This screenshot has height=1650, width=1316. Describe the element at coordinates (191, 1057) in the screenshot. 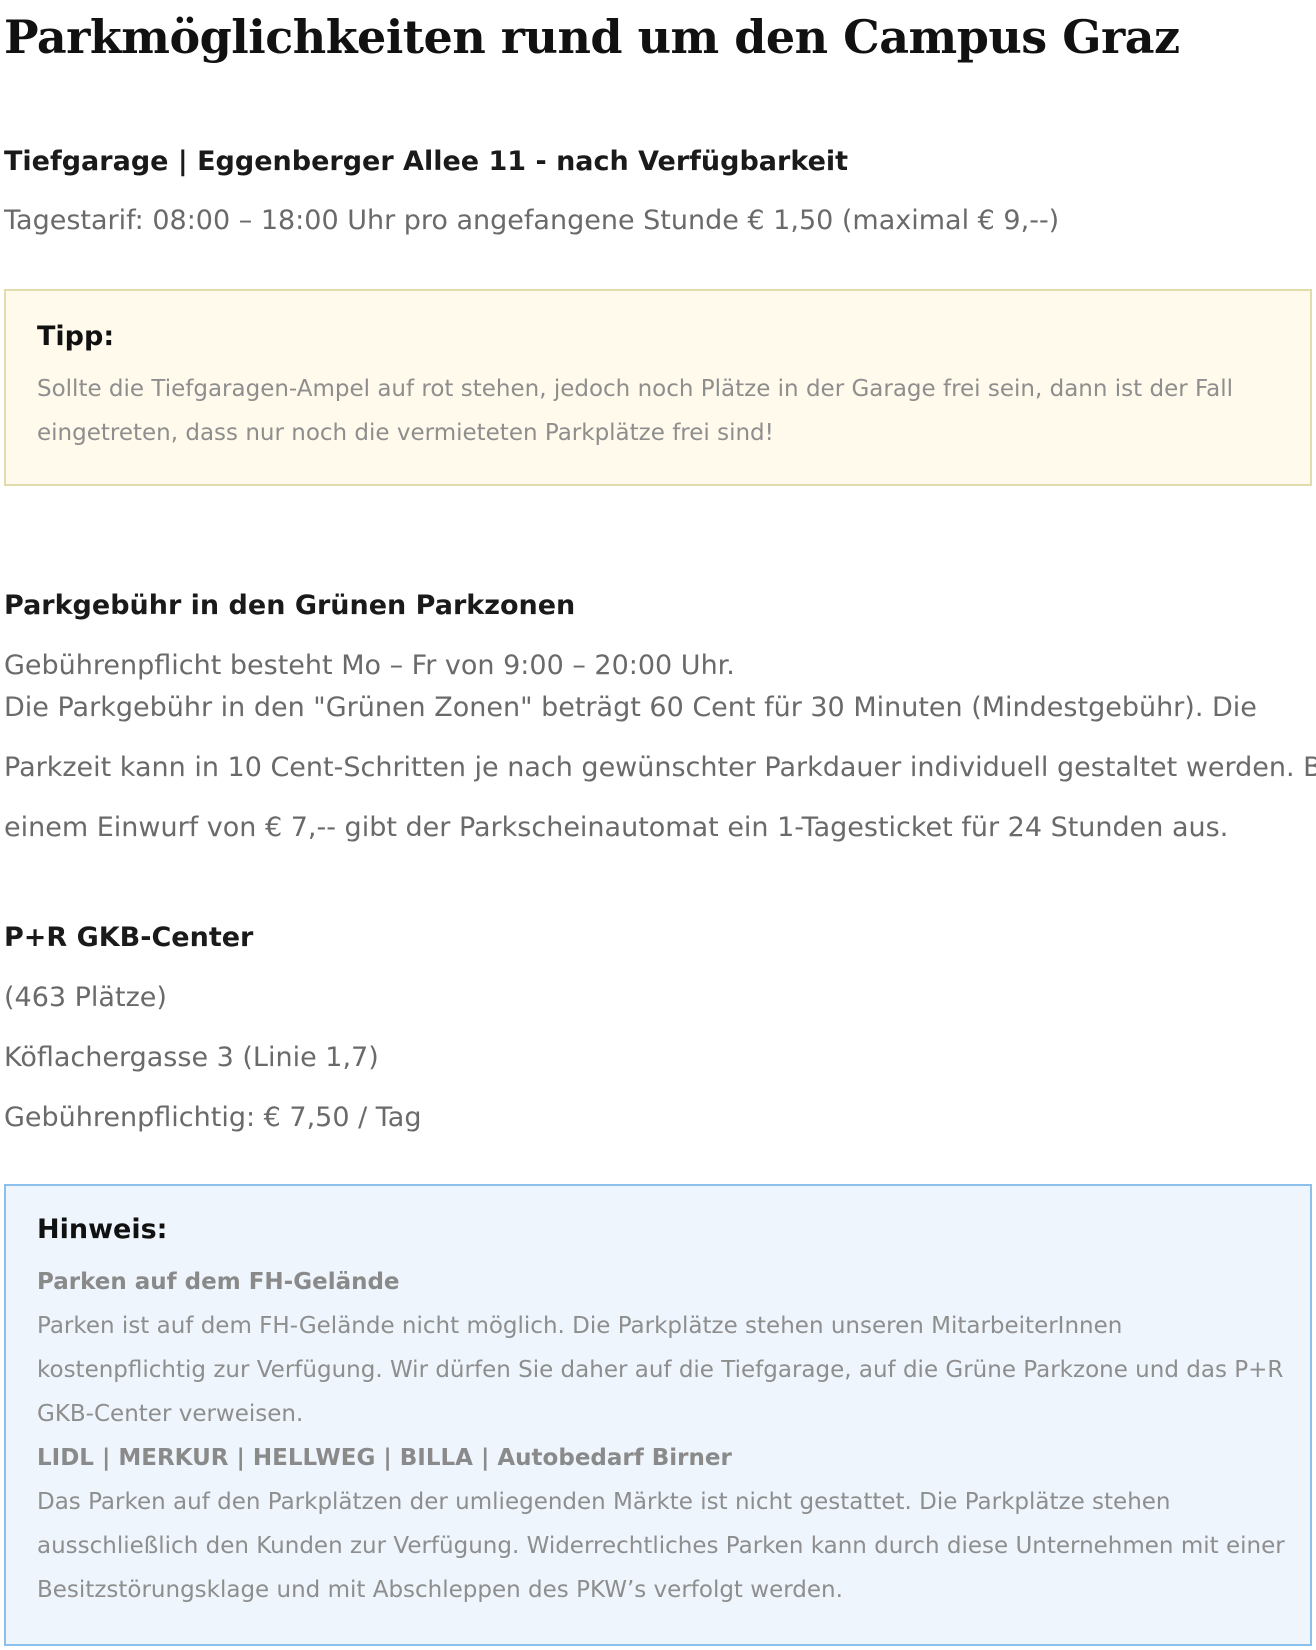

I see `gkb-adresse: Köflachergasse 3 (Linie 1,7)` at that location.